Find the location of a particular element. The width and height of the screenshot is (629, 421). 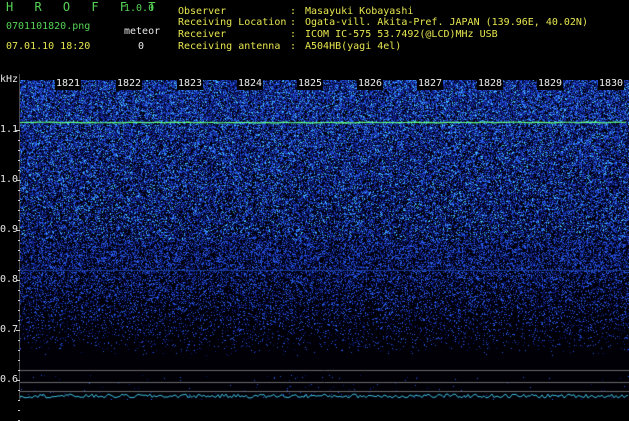

antenna-sep: : is located at coordinates (293, 46).